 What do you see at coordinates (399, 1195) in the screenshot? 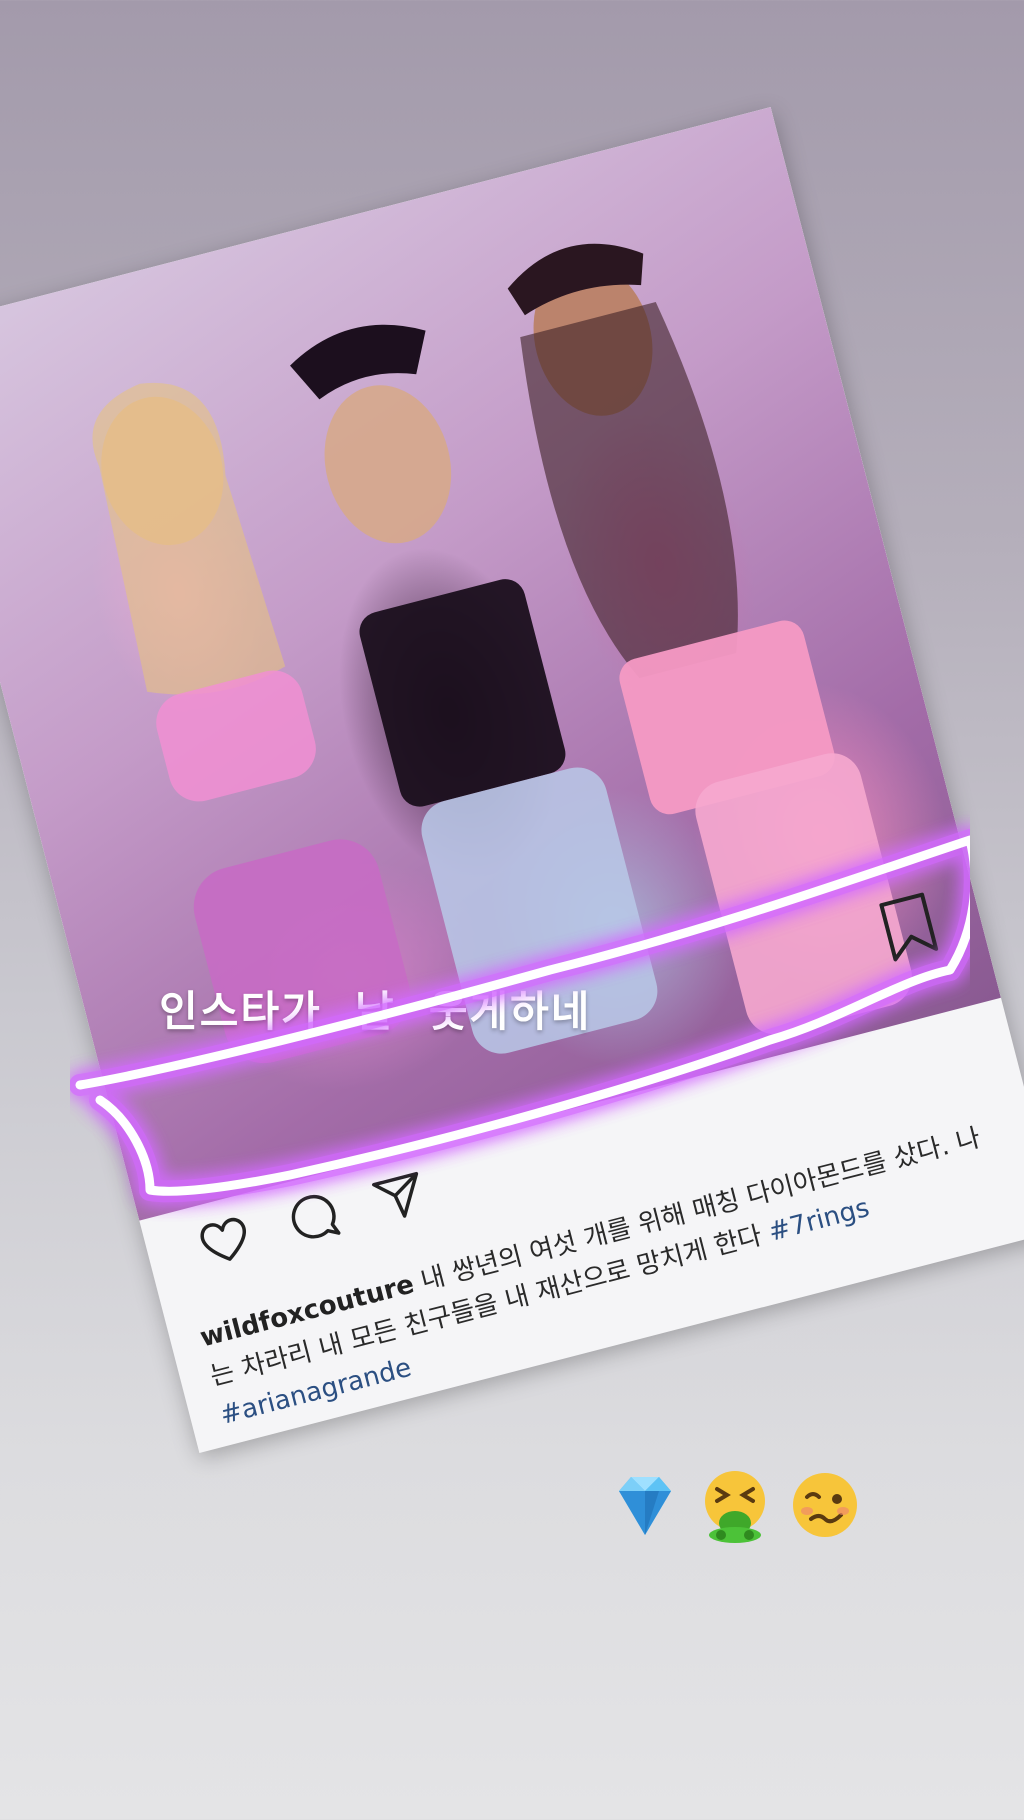
I see `paper-plane-icon` at bounding box center [399, 1195].